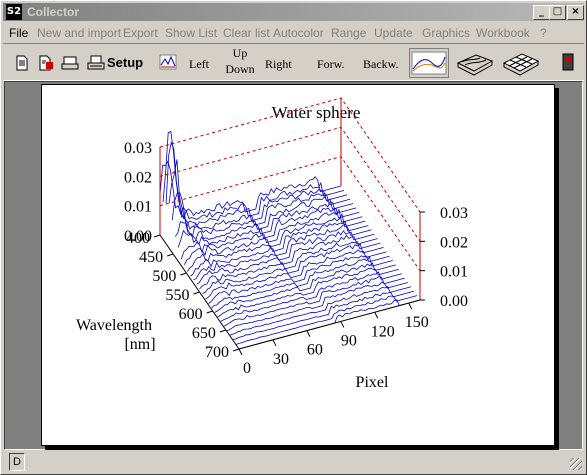  What do you see at coordinates (240, 53) in the screenshot?
I see `up-button: Up` at bounding box center [240, 53].